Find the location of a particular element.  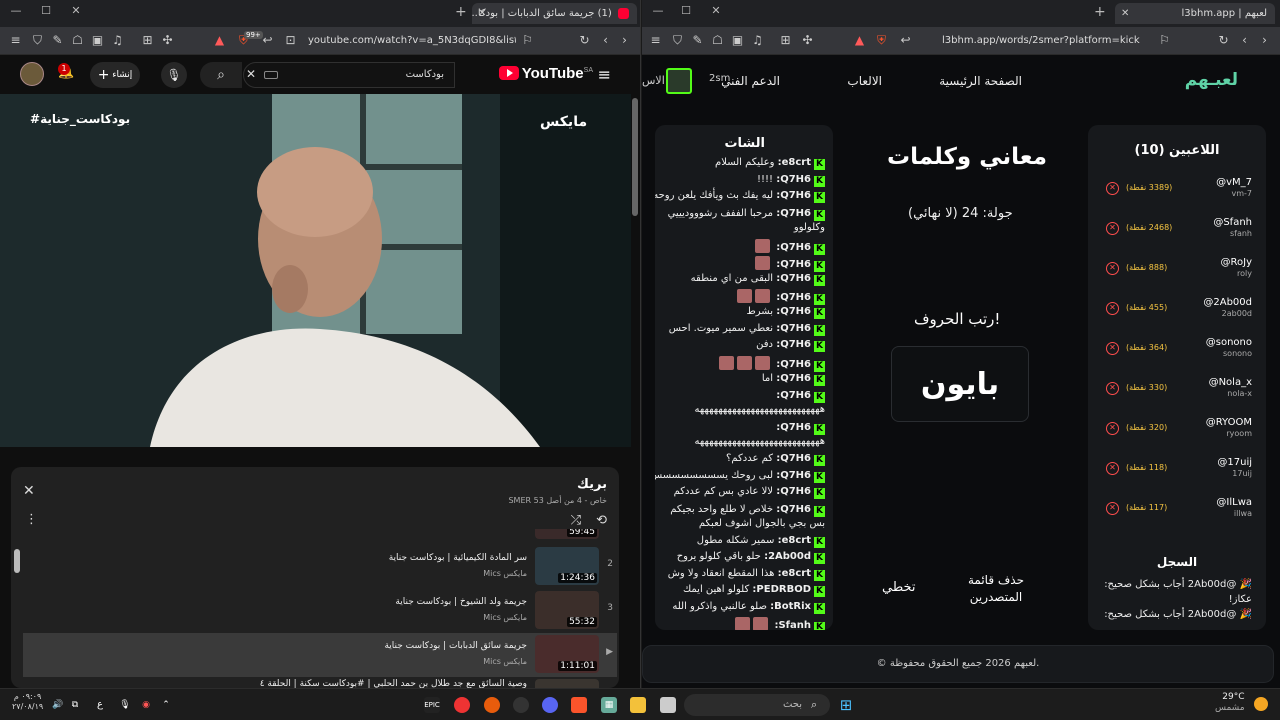

shuffle-icon: ⤮ is located at coordinates (576, 520).